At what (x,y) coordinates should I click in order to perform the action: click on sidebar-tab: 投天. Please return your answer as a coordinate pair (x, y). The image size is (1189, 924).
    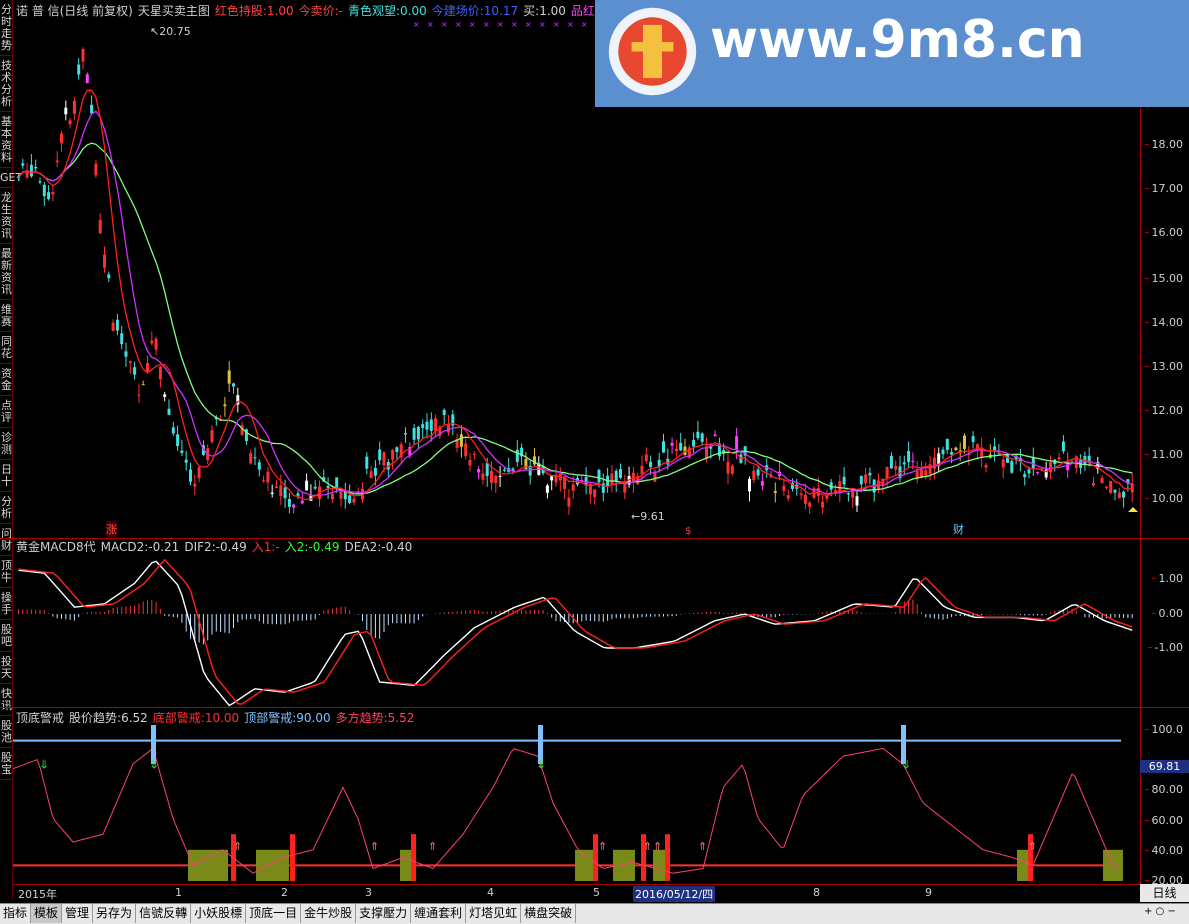
    Looking at the image, I should click on (6, 670).